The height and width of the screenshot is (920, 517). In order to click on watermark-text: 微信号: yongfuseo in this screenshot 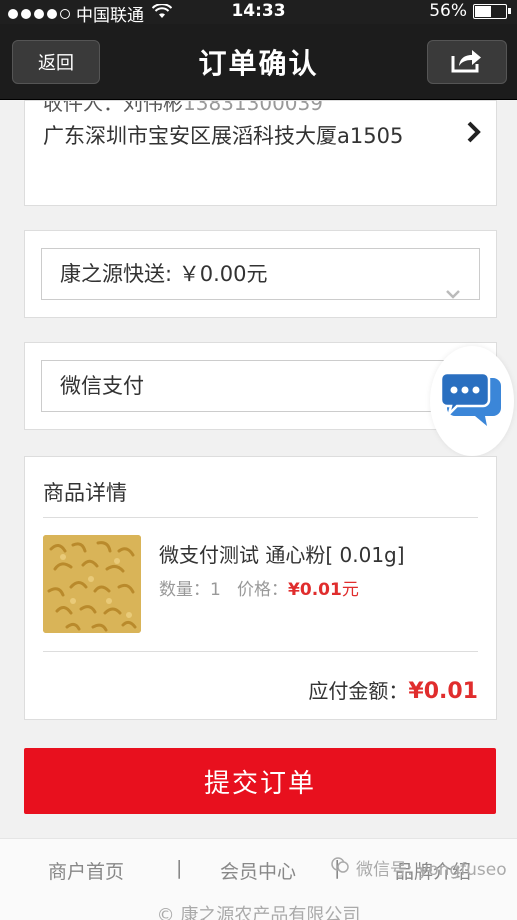, I will do `click(431, 870)`.